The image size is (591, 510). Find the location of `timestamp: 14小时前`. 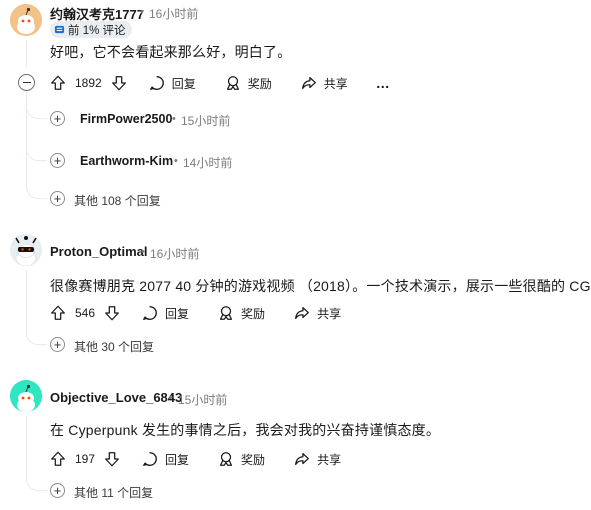

timestamp: 14小时前 is located at coordinates (207, 162).